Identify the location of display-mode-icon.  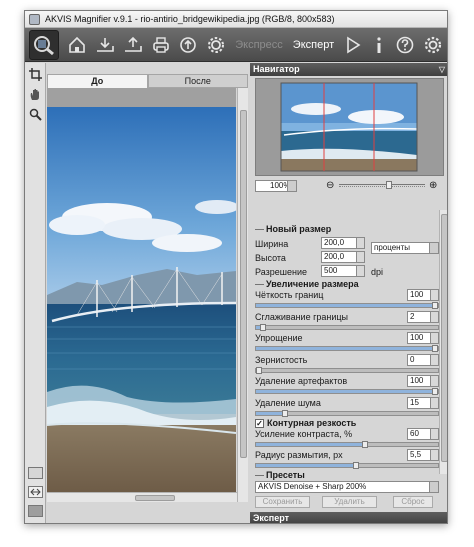
(35, 511).